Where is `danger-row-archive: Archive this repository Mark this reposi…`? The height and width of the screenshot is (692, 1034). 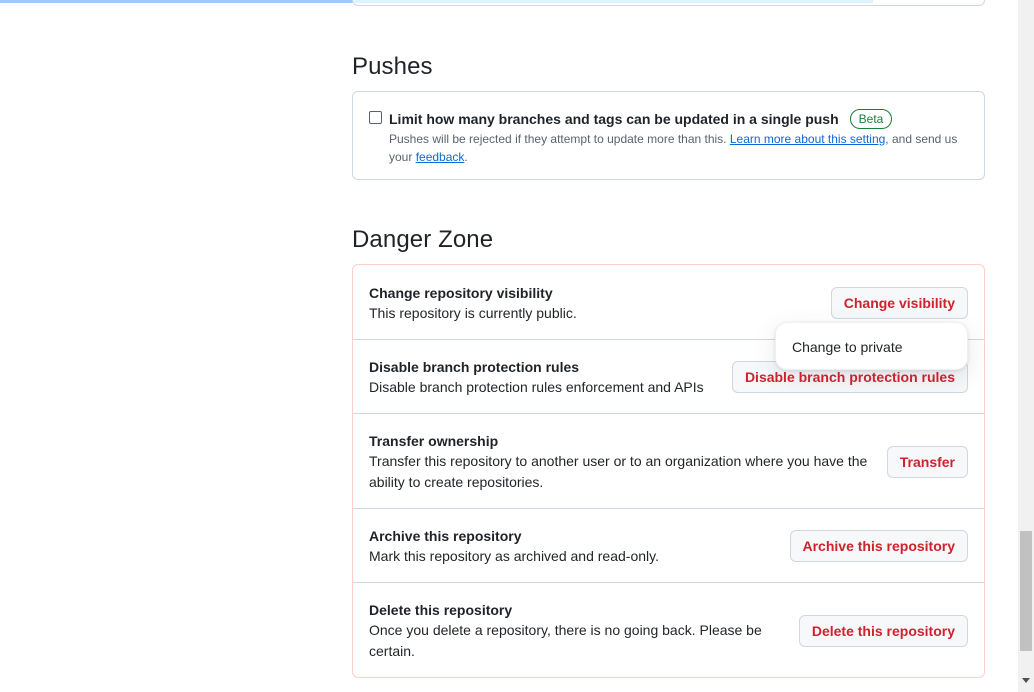
danger-row-archive: Archive this repository Mark this reposi… is located at coordinates (668, 545).